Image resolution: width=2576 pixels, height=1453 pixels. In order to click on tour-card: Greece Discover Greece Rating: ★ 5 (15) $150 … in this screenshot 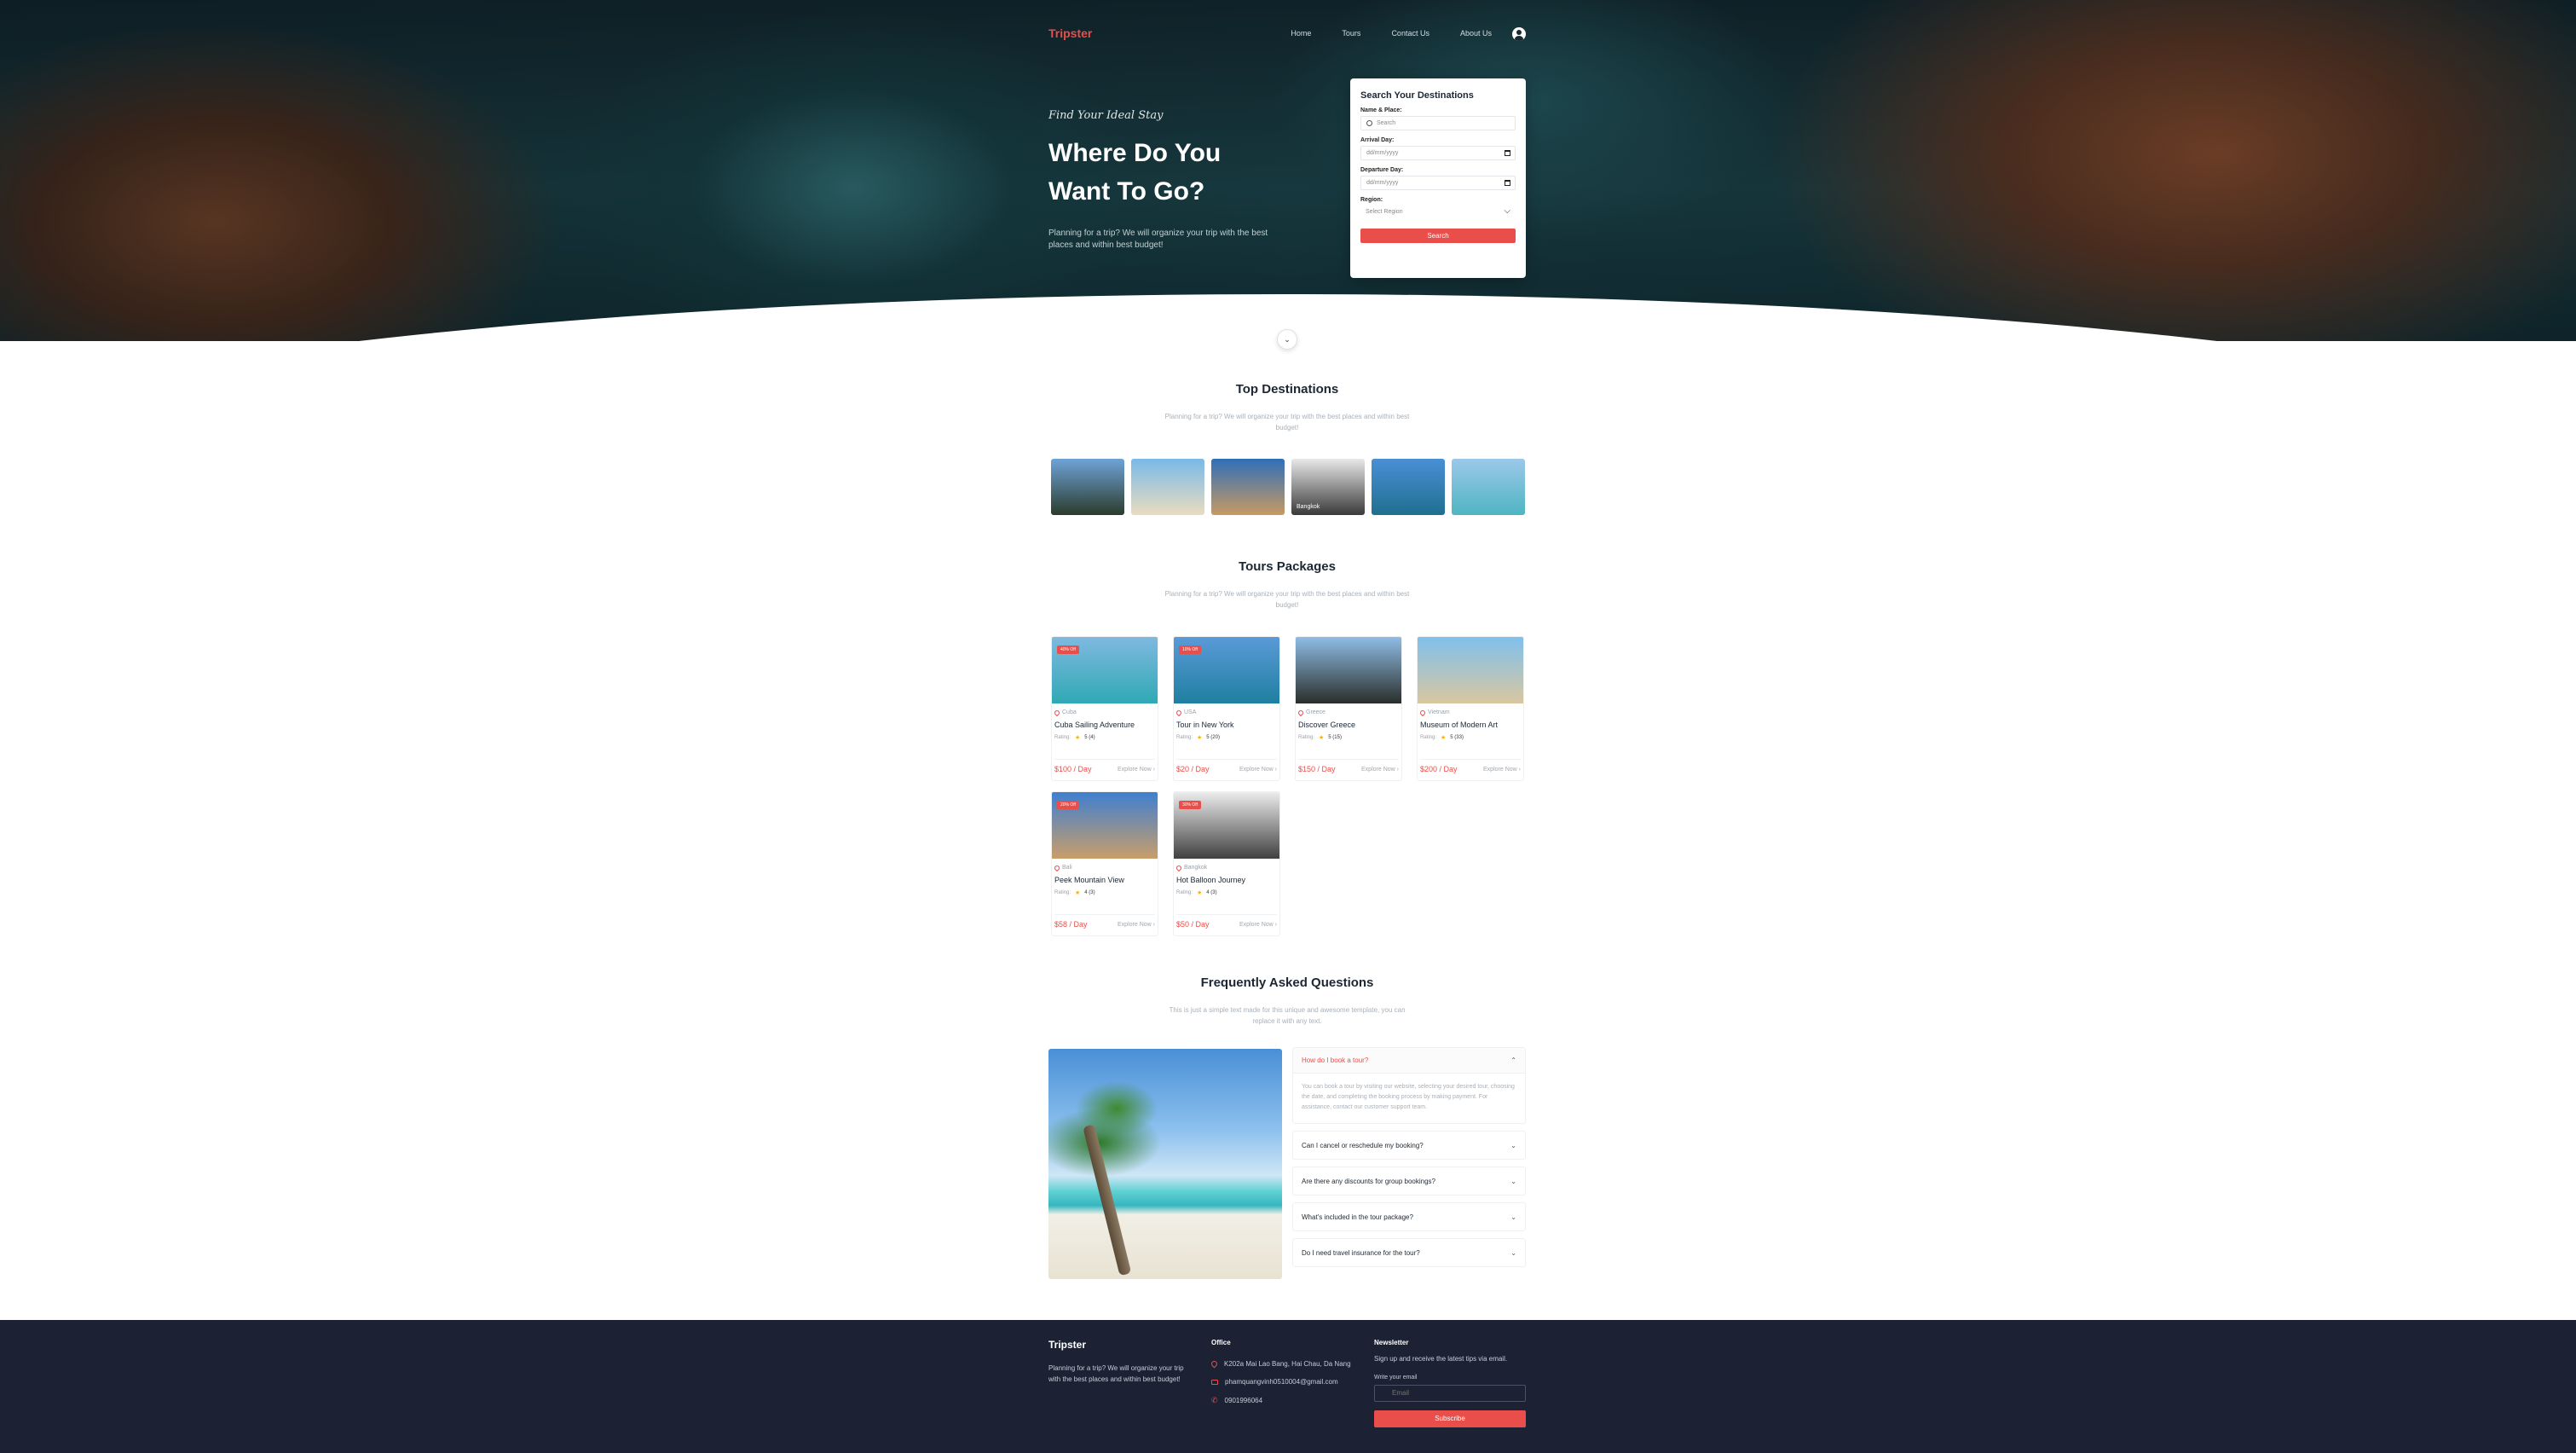, I will do `click(1348, 708)`.